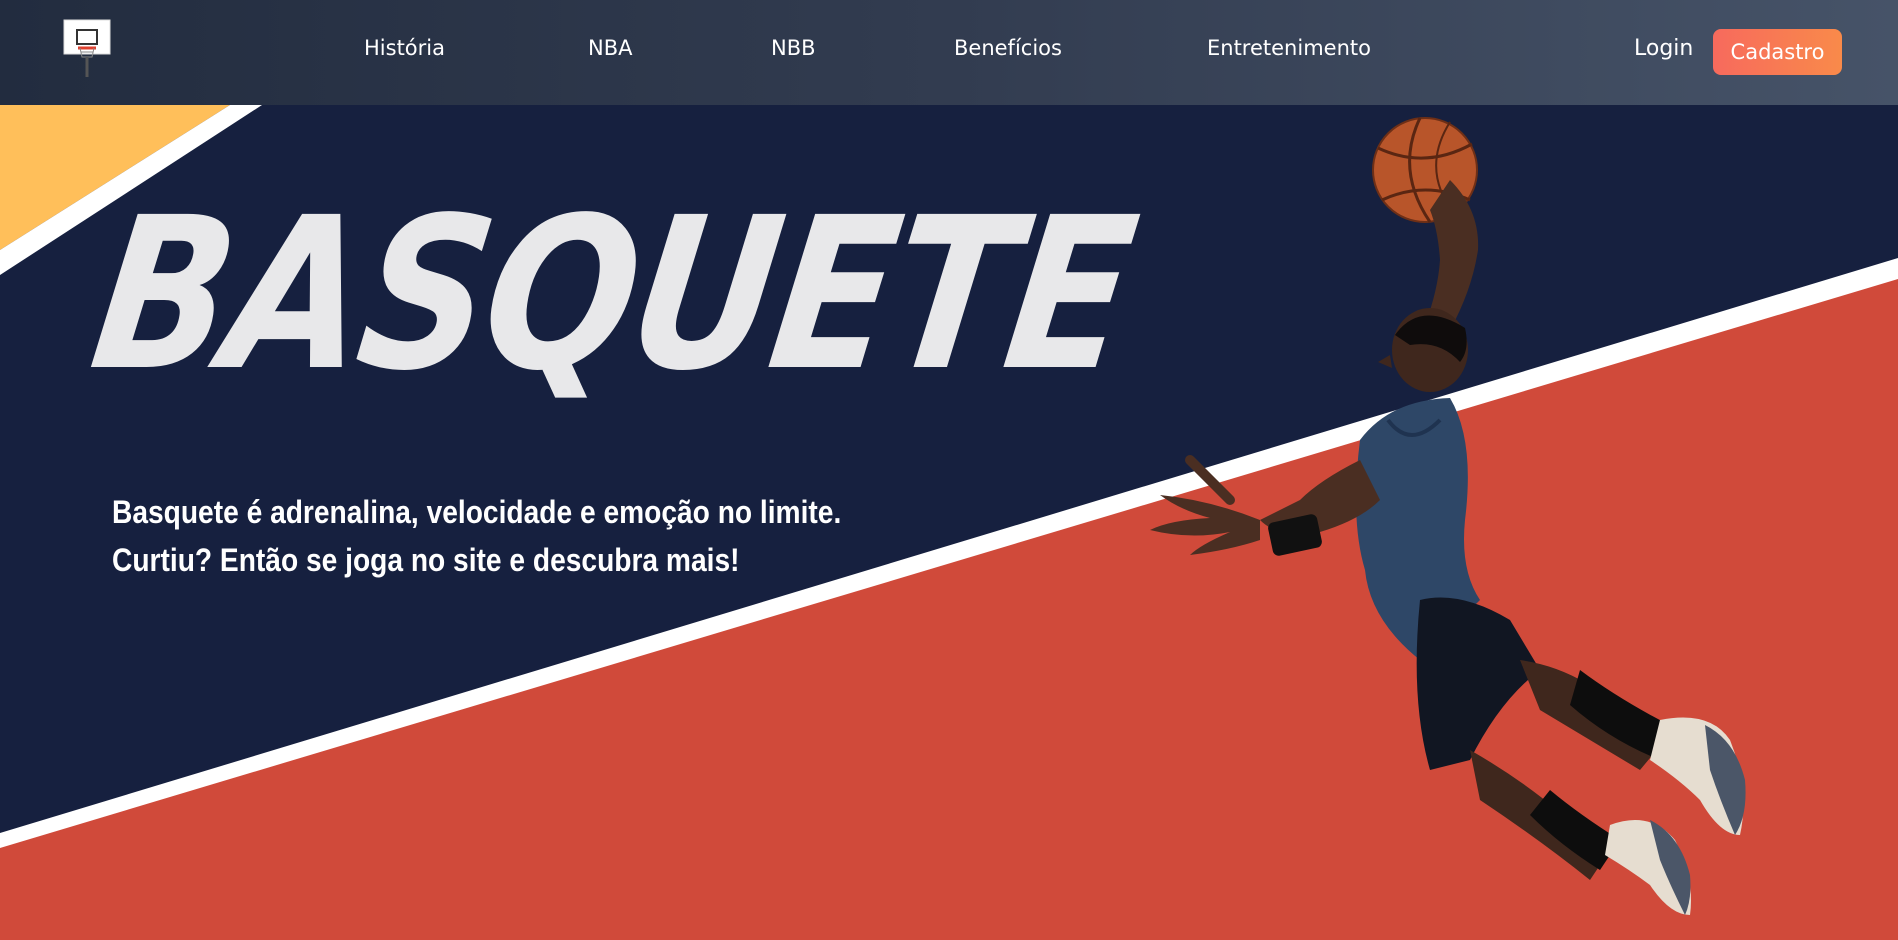 The image size is (1898, 940). I want to click on nav-item-historia: História, so click(404, 48).